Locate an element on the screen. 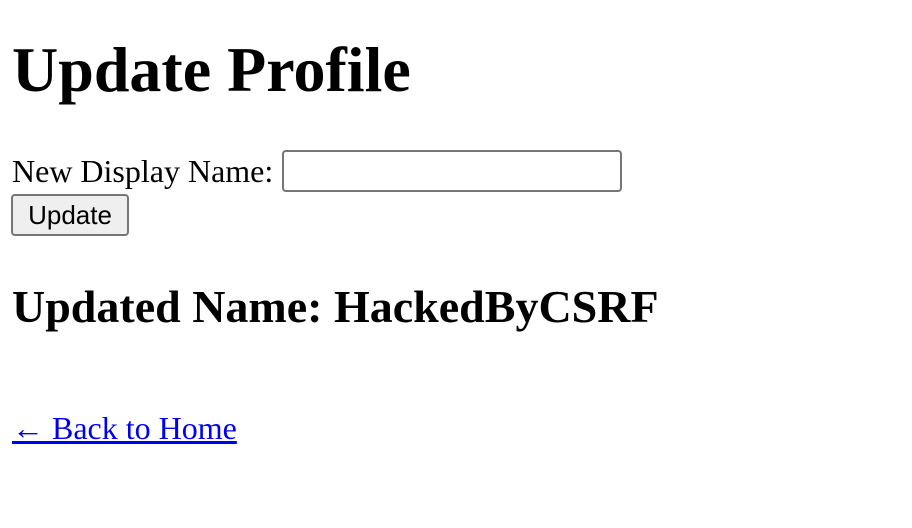 Image resolution: width=912 pixels, height=528 pixels. display-name-label: New Display Name: is located at coordinates (143, 170).